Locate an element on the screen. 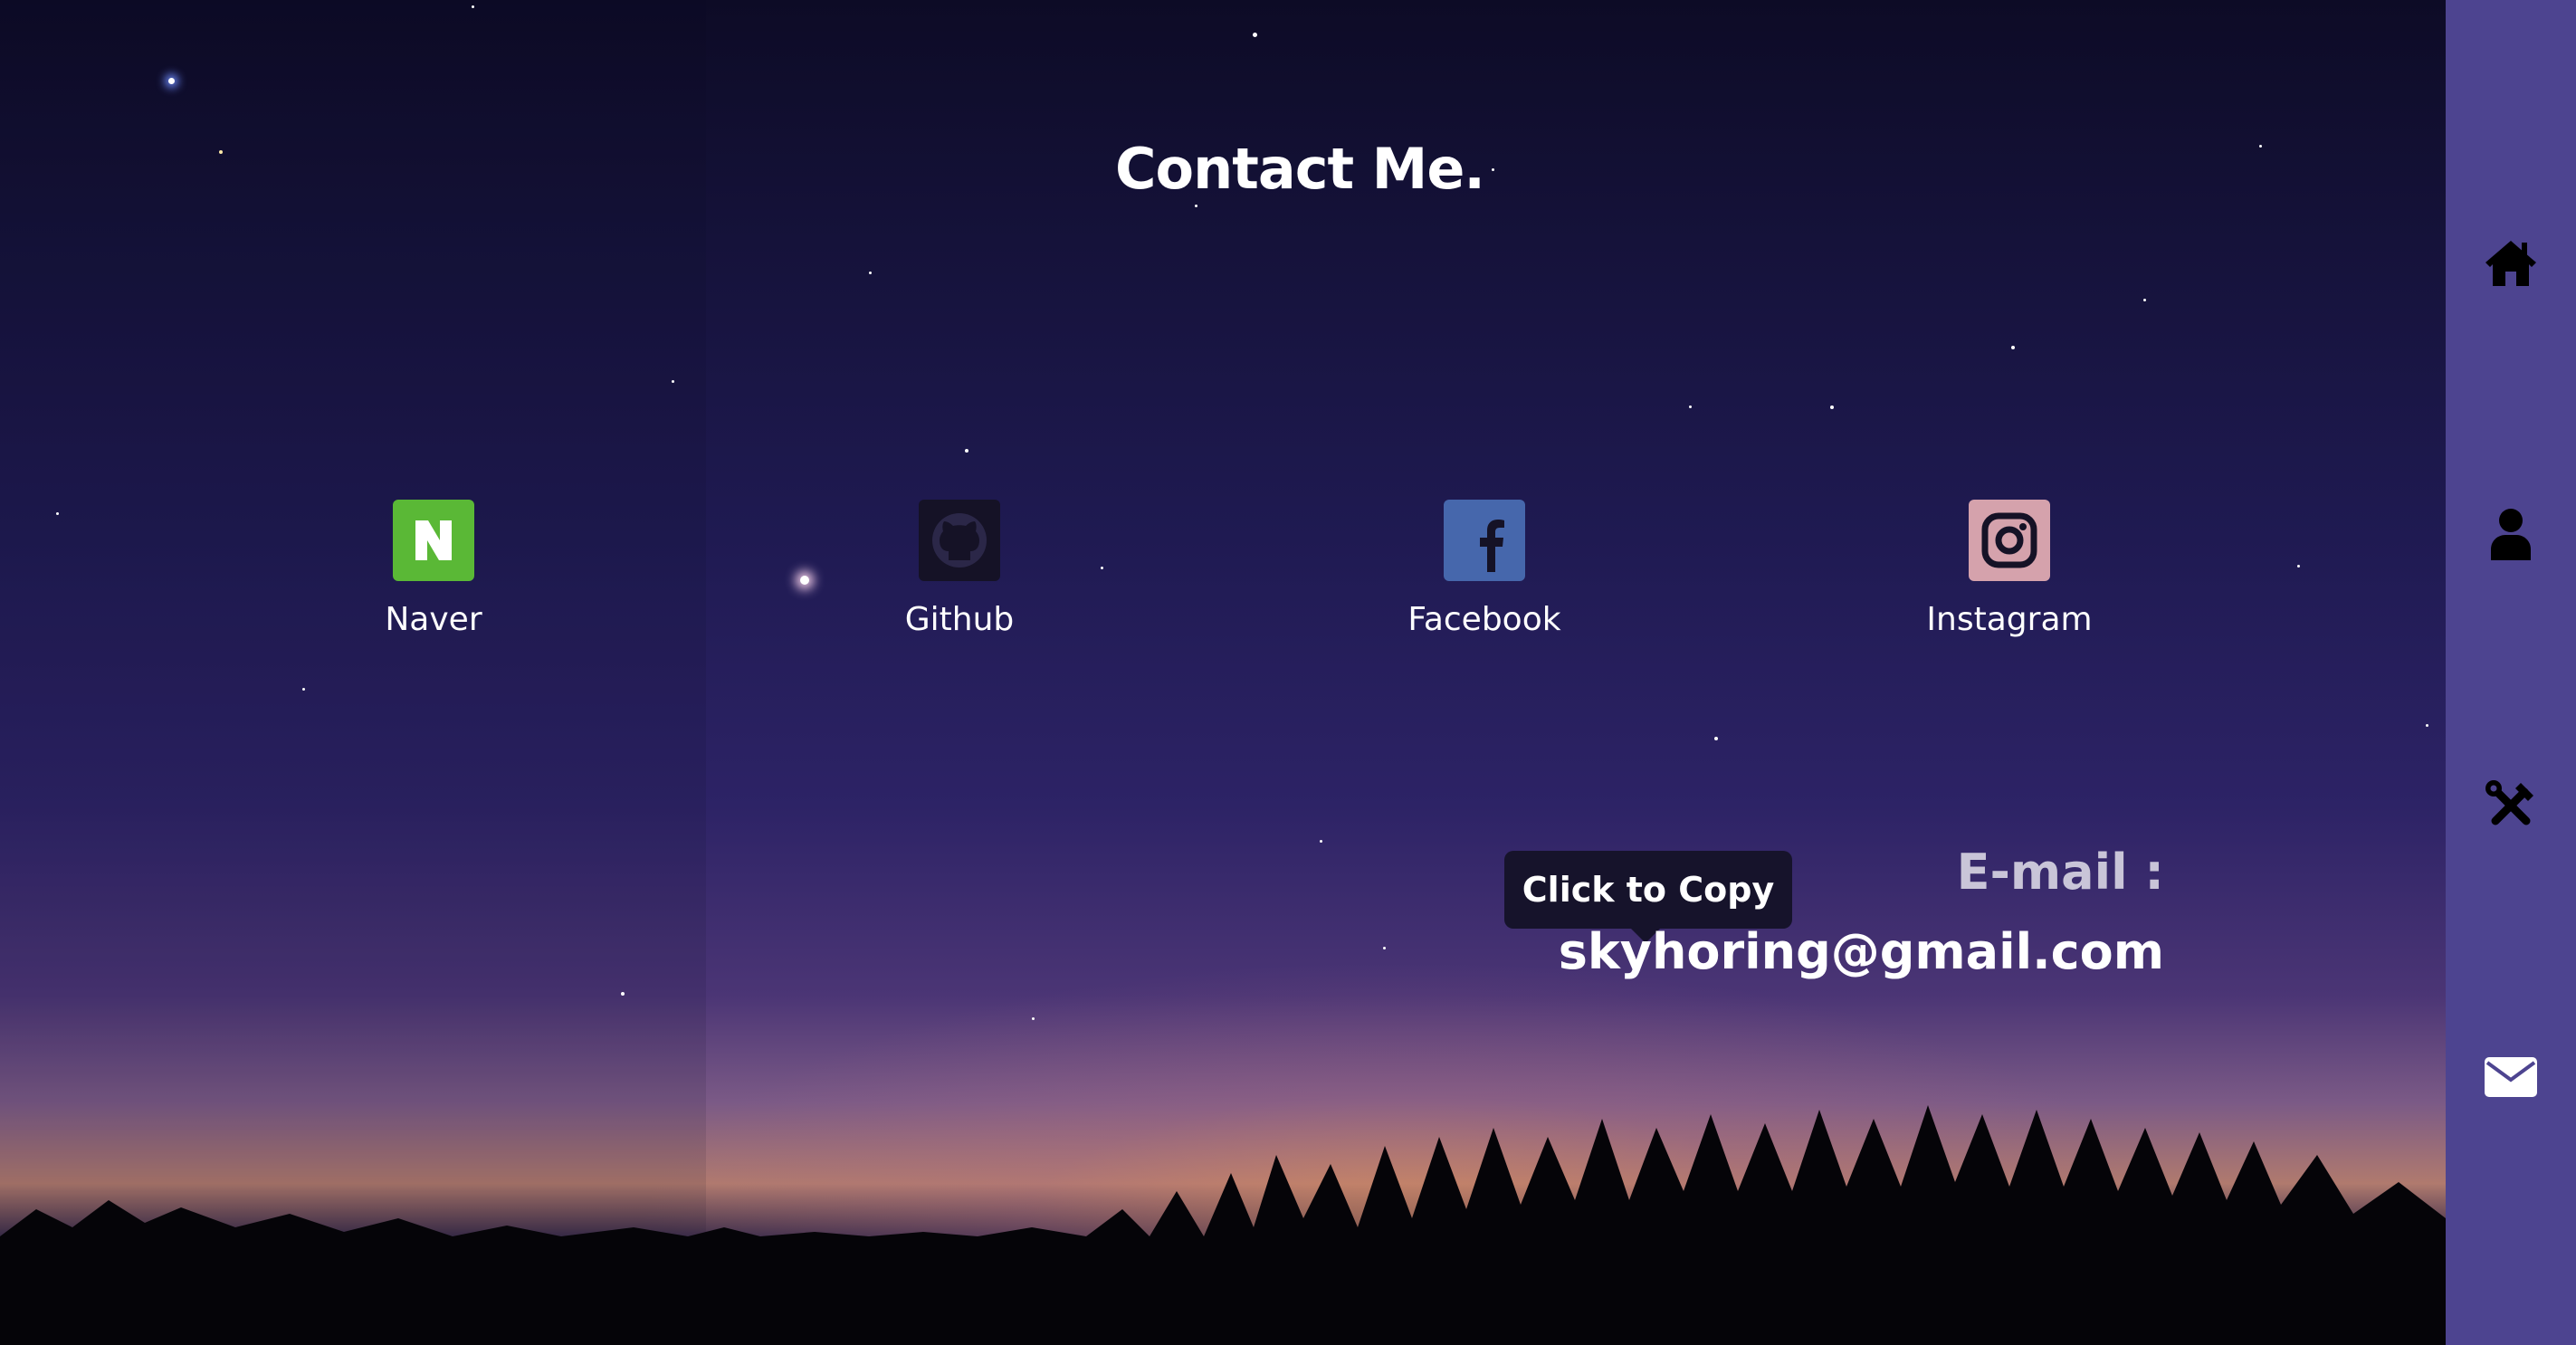 This screenshot has height=1345, width=2576. github-icon is located at coordinates (960, 540).